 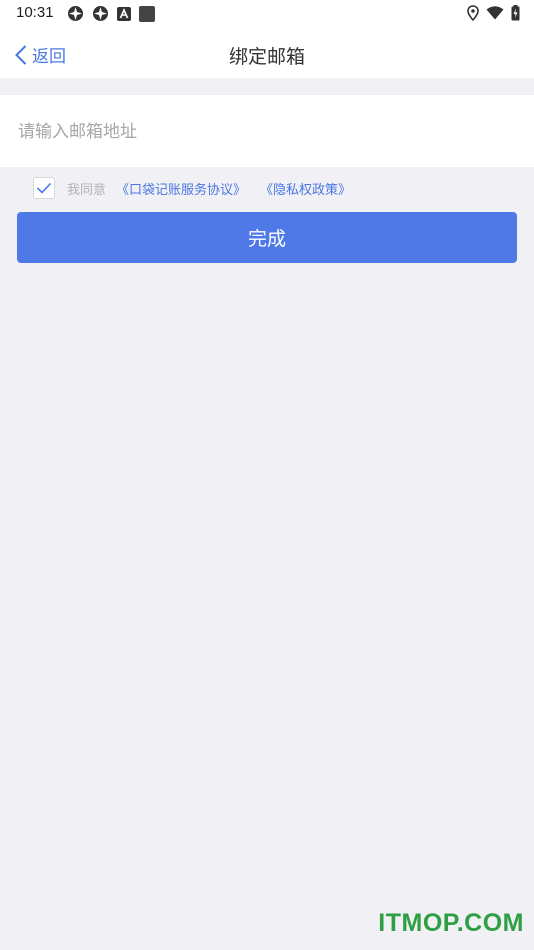 I want to click on service-agreement-link: 《口袋记账服务协议》, so click(x=181, y=188).